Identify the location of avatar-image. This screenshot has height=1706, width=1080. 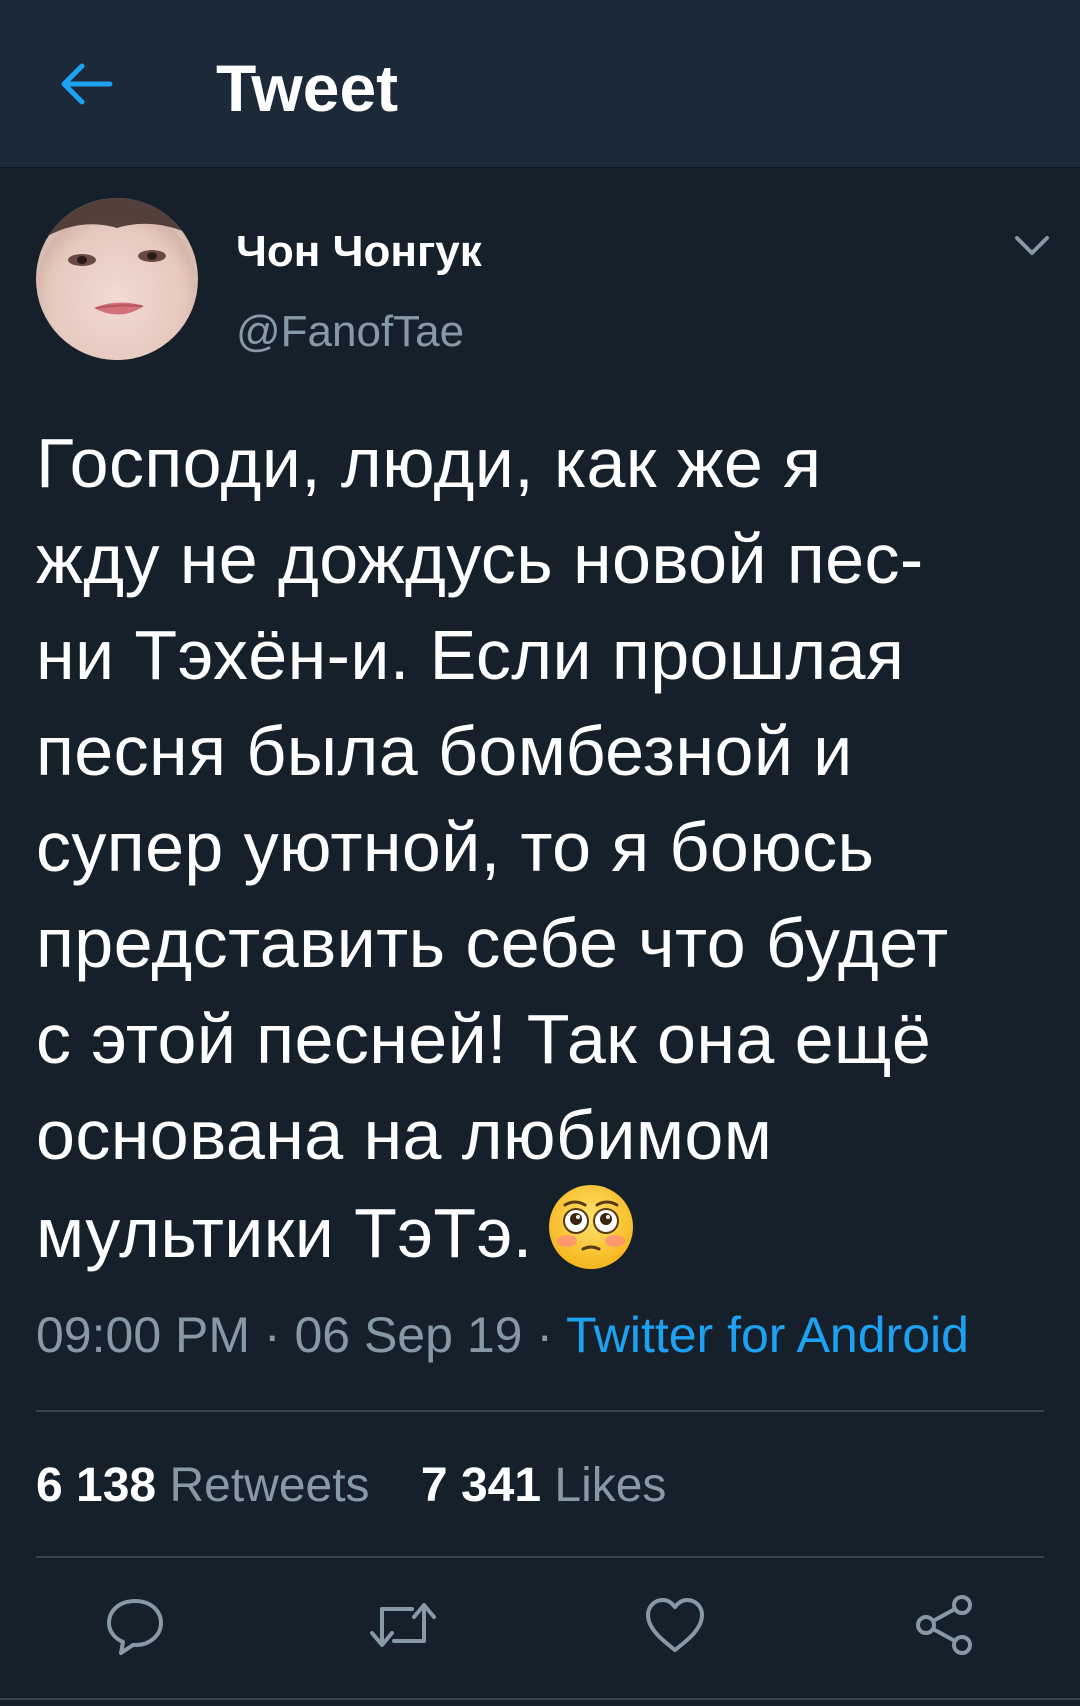
(117, 279).